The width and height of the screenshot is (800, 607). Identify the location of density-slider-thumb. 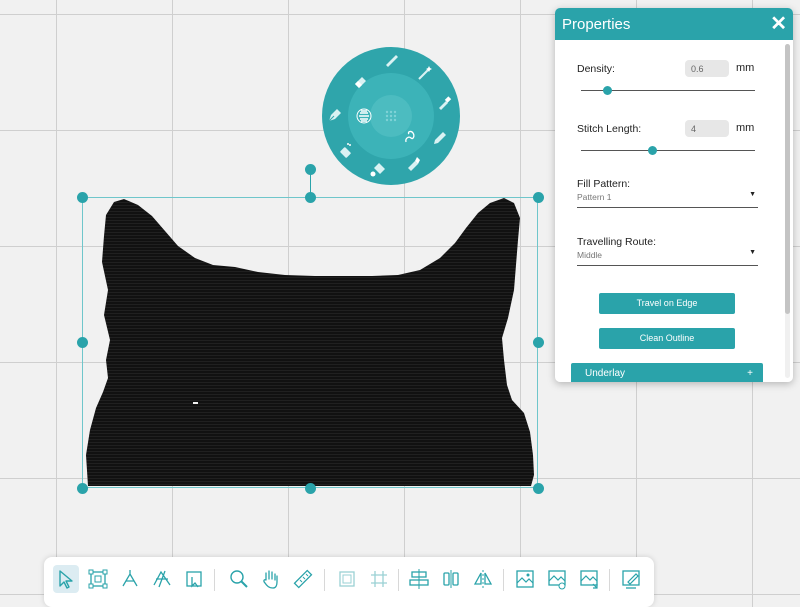
(607, 90).